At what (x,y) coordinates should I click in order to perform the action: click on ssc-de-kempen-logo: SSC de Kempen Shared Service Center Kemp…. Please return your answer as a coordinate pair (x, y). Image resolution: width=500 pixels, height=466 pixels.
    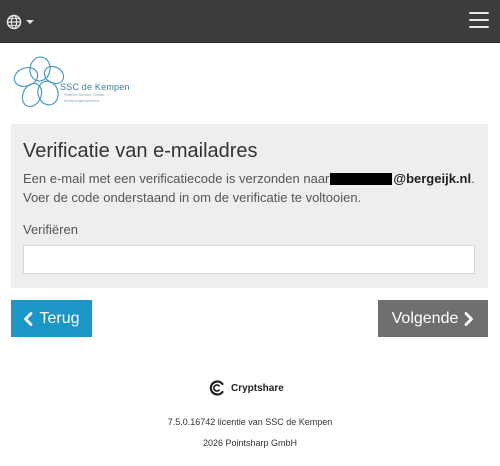
    Looking at the image, I should click on (72, 84).